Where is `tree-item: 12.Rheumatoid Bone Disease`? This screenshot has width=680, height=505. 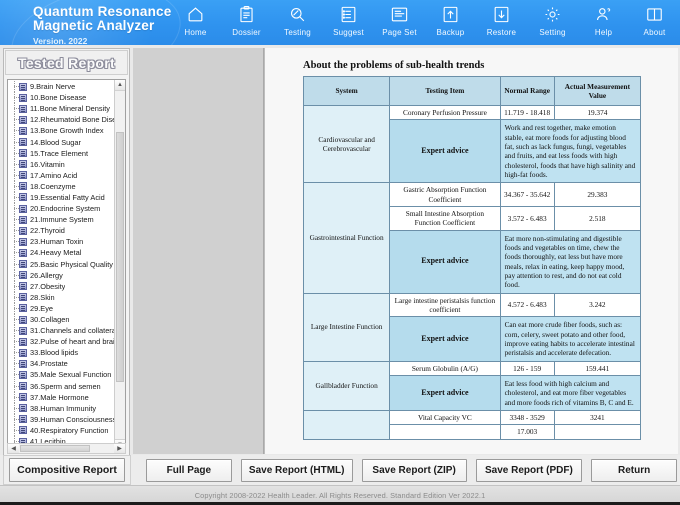
tree-item: 12.Rheumatoid Bone Disease is located at coordinates (61, 120).